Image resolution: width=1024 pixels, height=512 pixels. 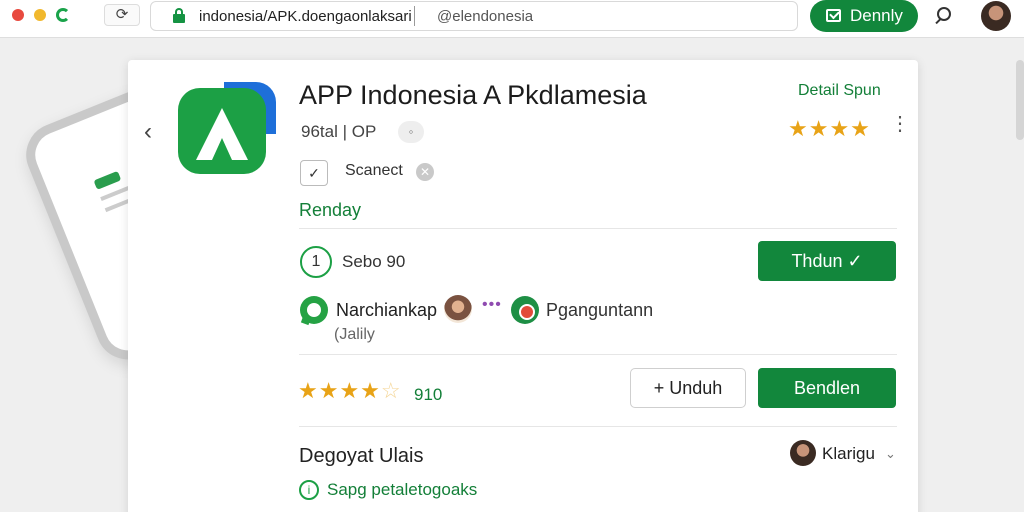 I want to click on detail-link: Detail Spun, so click(x=839, y=91).